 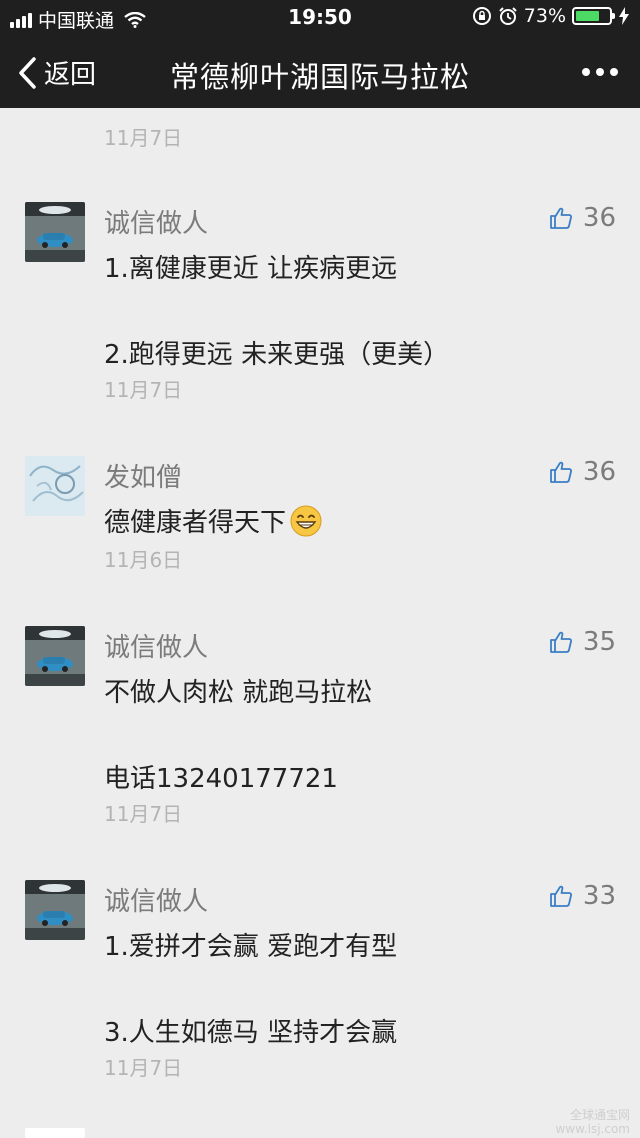 I want to click on comment-text: 德健康者得天下, so click(x=213, y=520).